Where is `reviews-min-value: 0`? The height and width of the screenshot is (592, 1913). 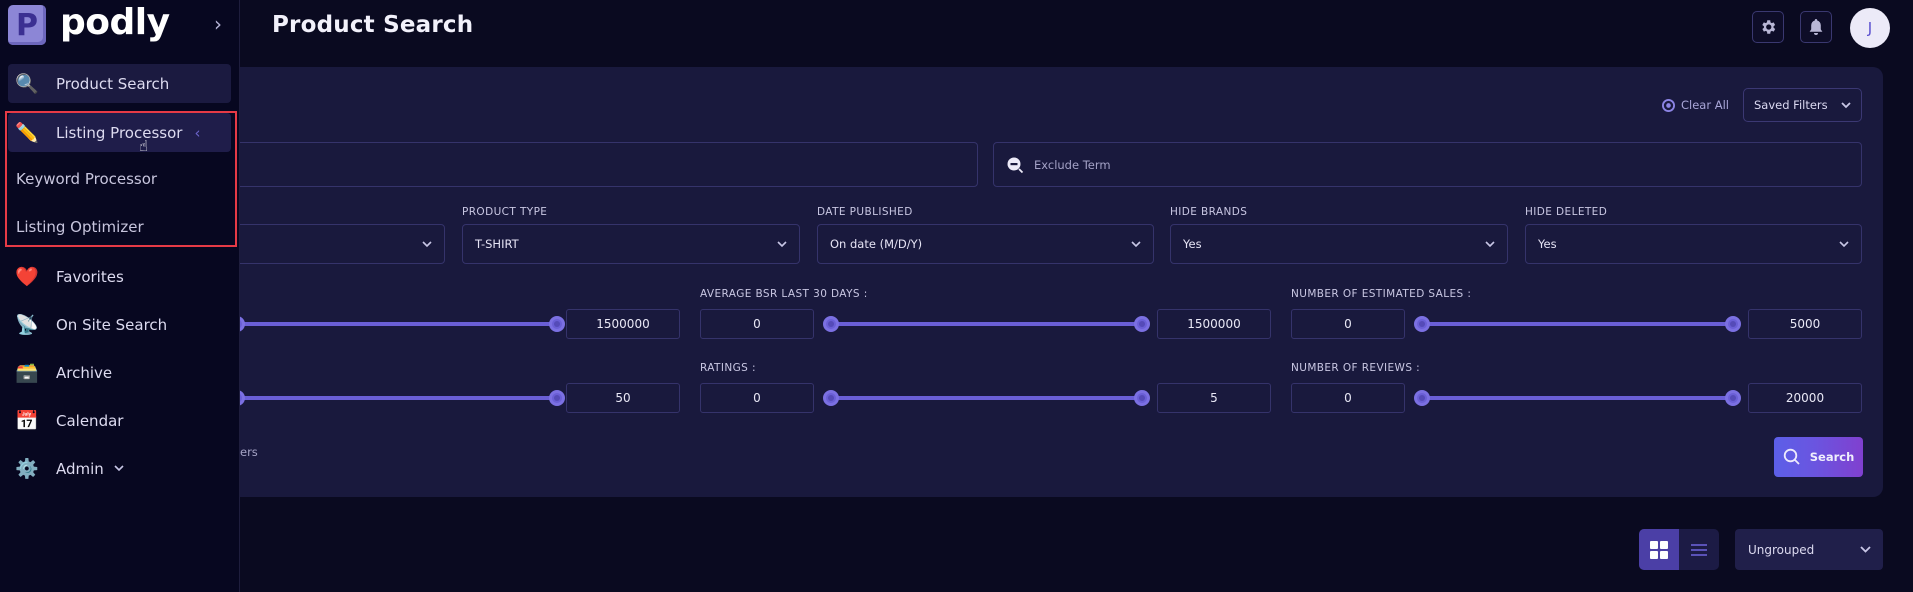
reviews-min-value: 0 is located at coordinates (1348, 398).